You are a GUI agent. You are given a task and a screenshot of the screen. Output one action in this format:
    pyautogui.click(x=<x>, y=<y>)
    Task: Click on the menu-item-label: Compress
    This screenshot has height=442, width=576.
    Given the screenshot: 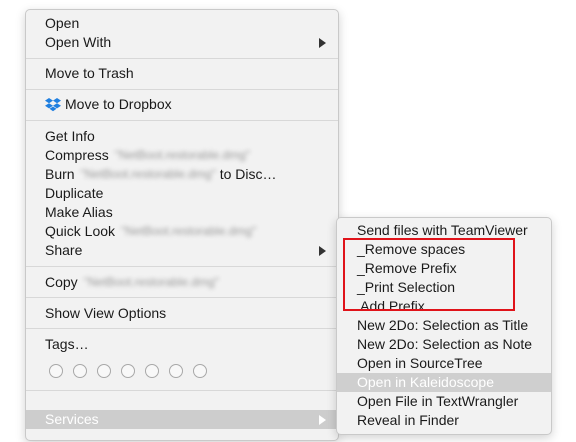 What is the action you would take?
    pyautogui.click(x=77, y=155)
    